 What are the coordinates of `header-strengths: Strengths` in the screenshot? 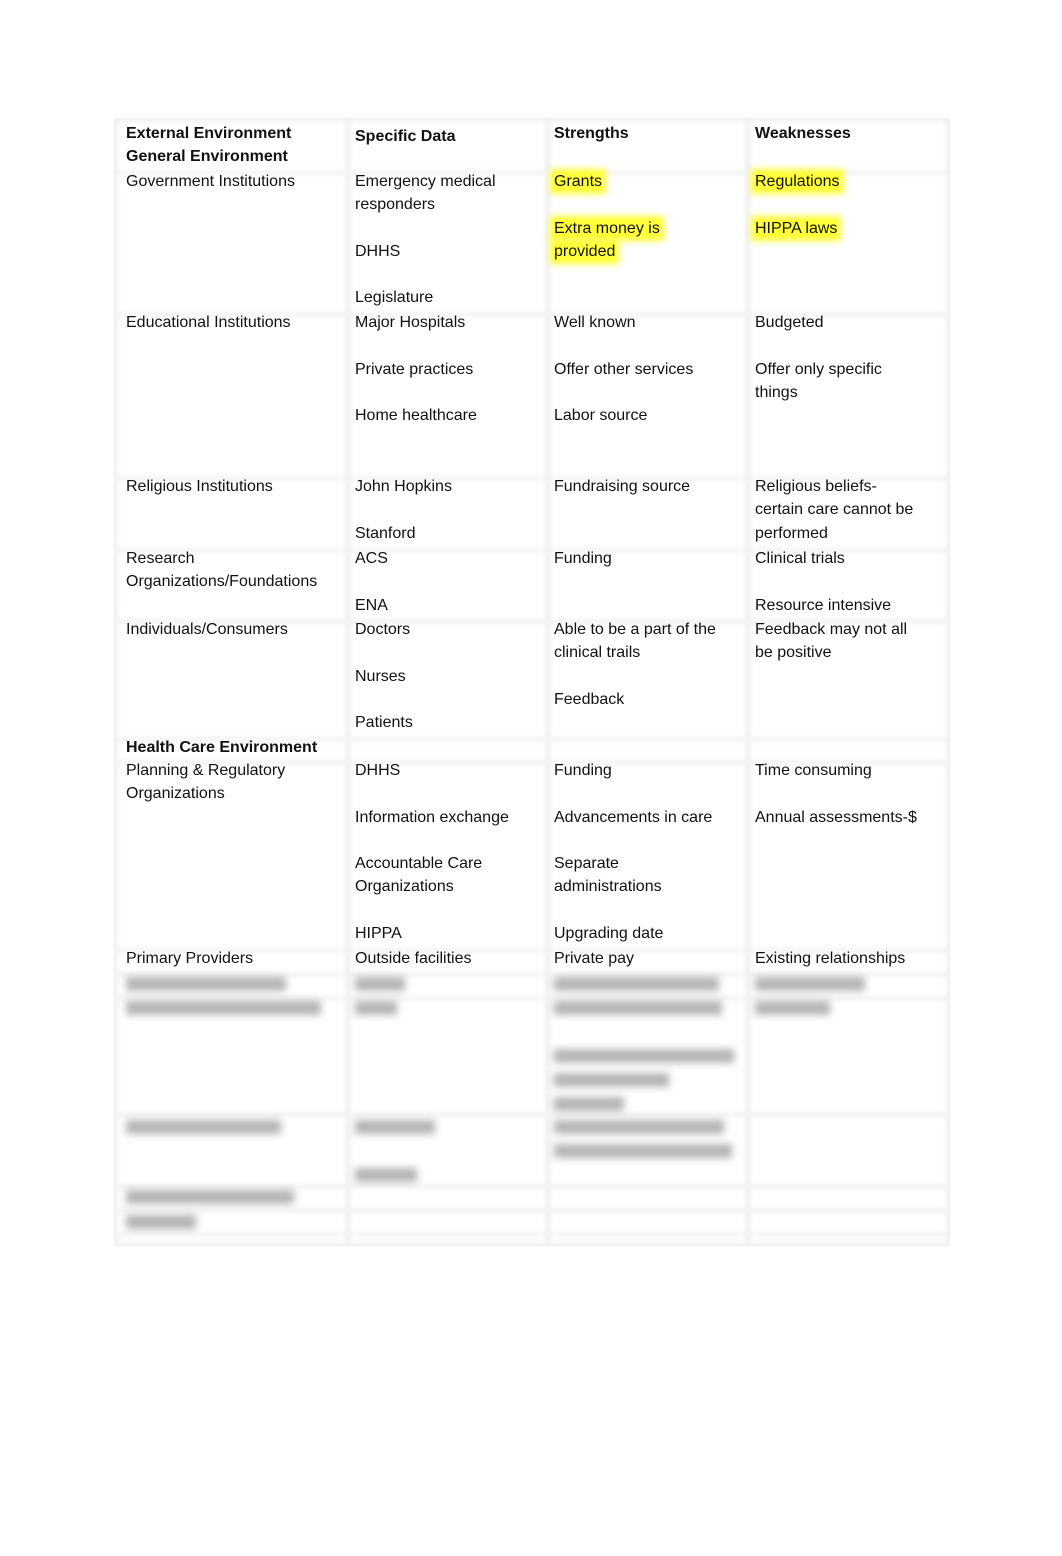 It's located at (591, 133).